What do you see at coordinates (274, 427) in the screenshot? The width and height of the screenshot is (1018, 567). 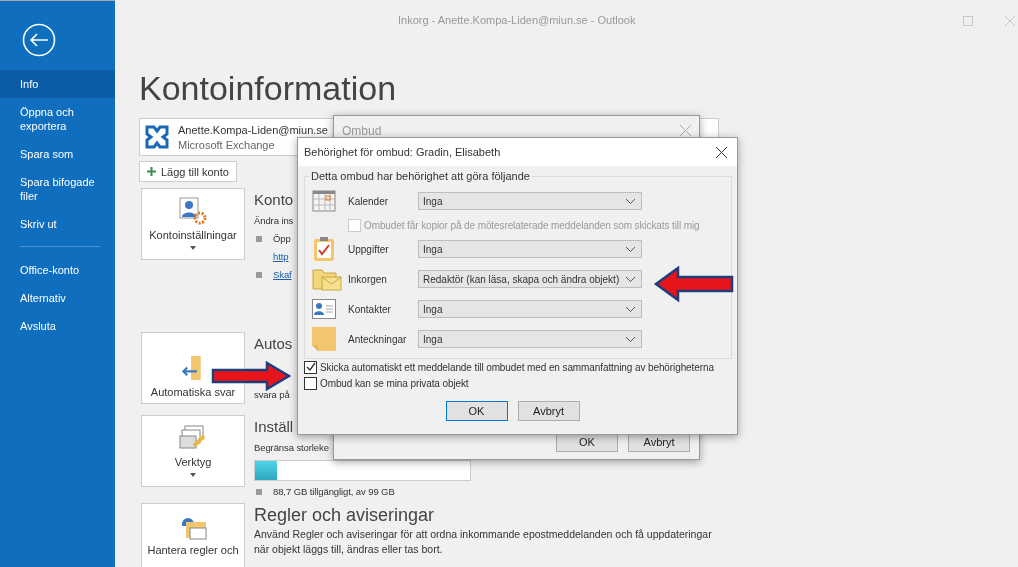 I see `section-heading: Inställ` at bounding box center [274, 427].